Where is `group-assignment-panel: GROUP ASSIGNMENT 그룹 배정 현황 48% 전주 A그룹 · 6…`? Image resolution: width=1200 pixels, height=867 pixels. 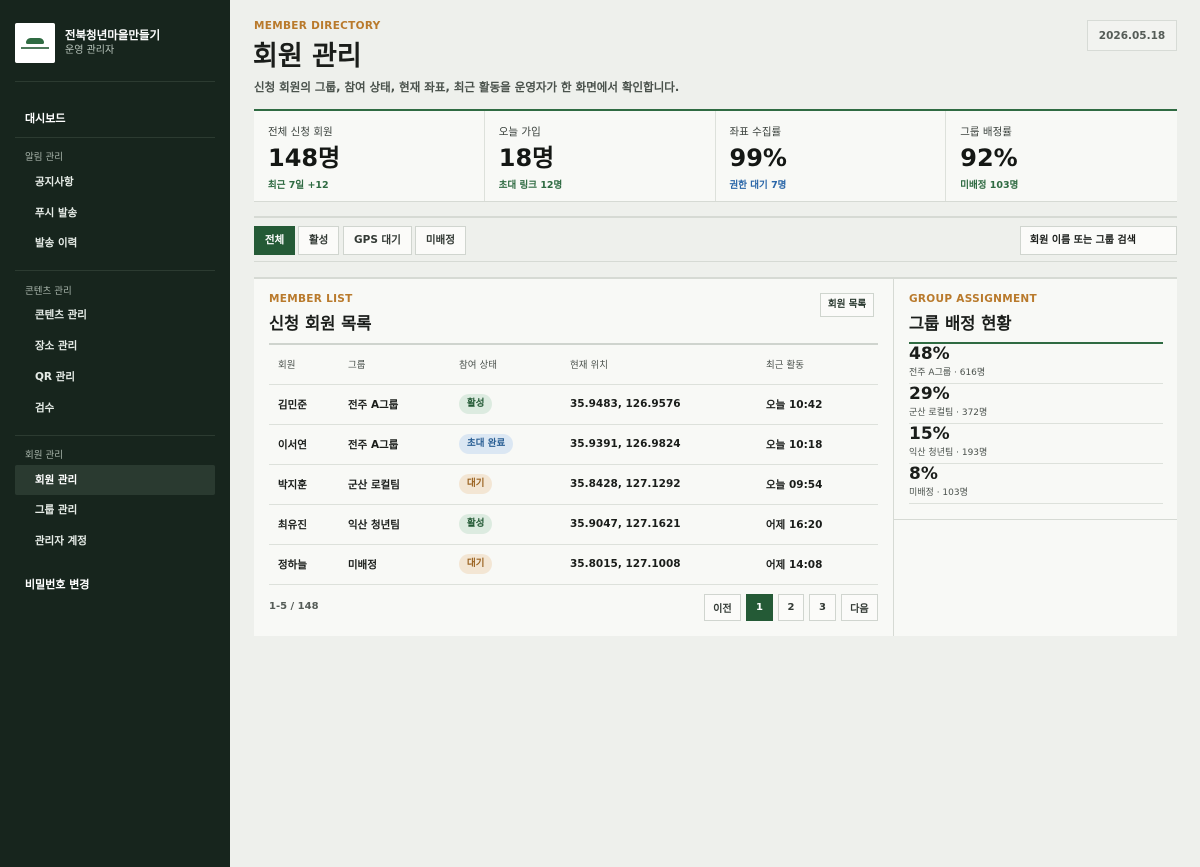
group-assignment-panel: GROUP ASSIGNMENT 그룹 배정 현황 48% 전주 A그룹 · 6… is located at coordinates (1035, 398).